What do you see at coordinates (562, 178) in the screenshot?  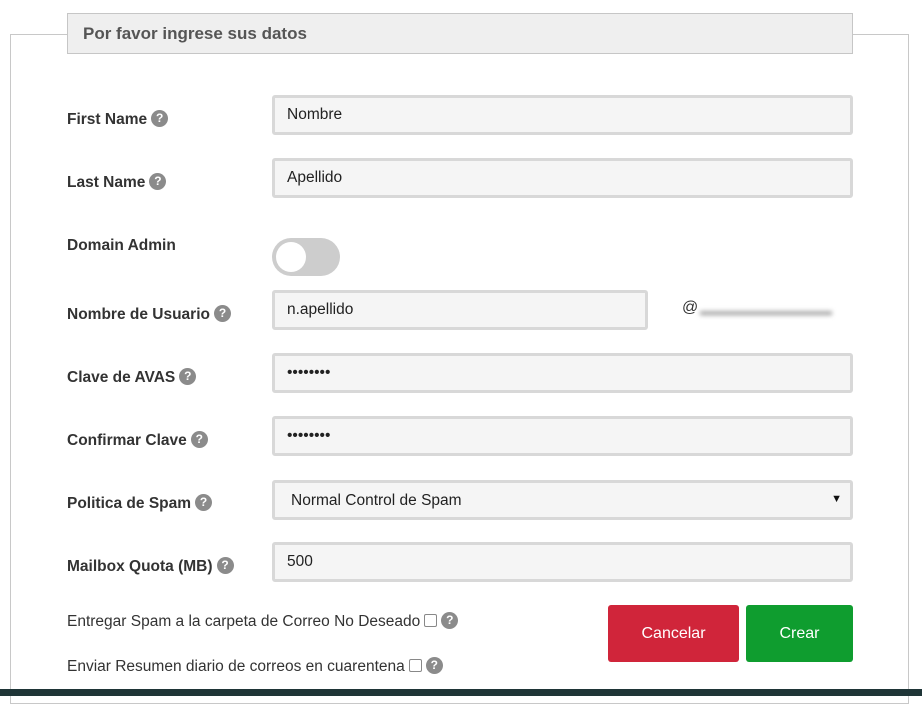 I see `last-name-input` at bounding box center [562, 178].